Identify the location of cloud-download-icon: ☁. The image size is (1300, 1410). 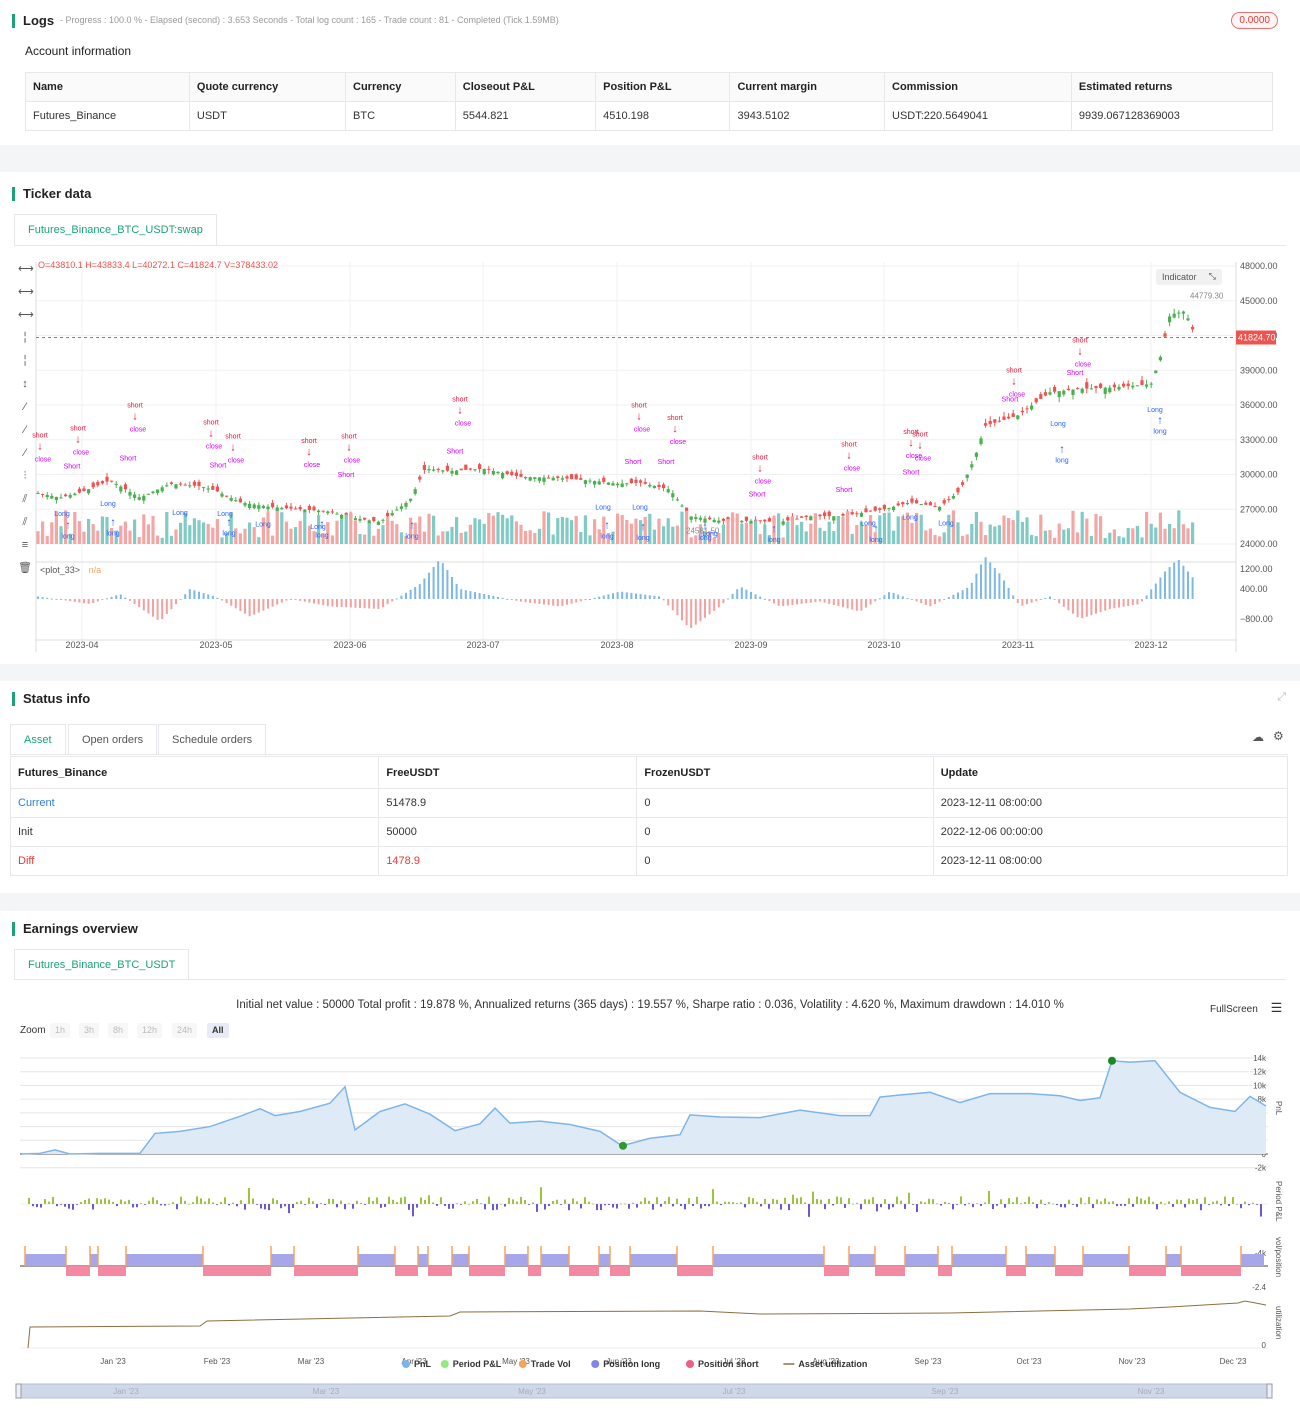
(1258, 737).